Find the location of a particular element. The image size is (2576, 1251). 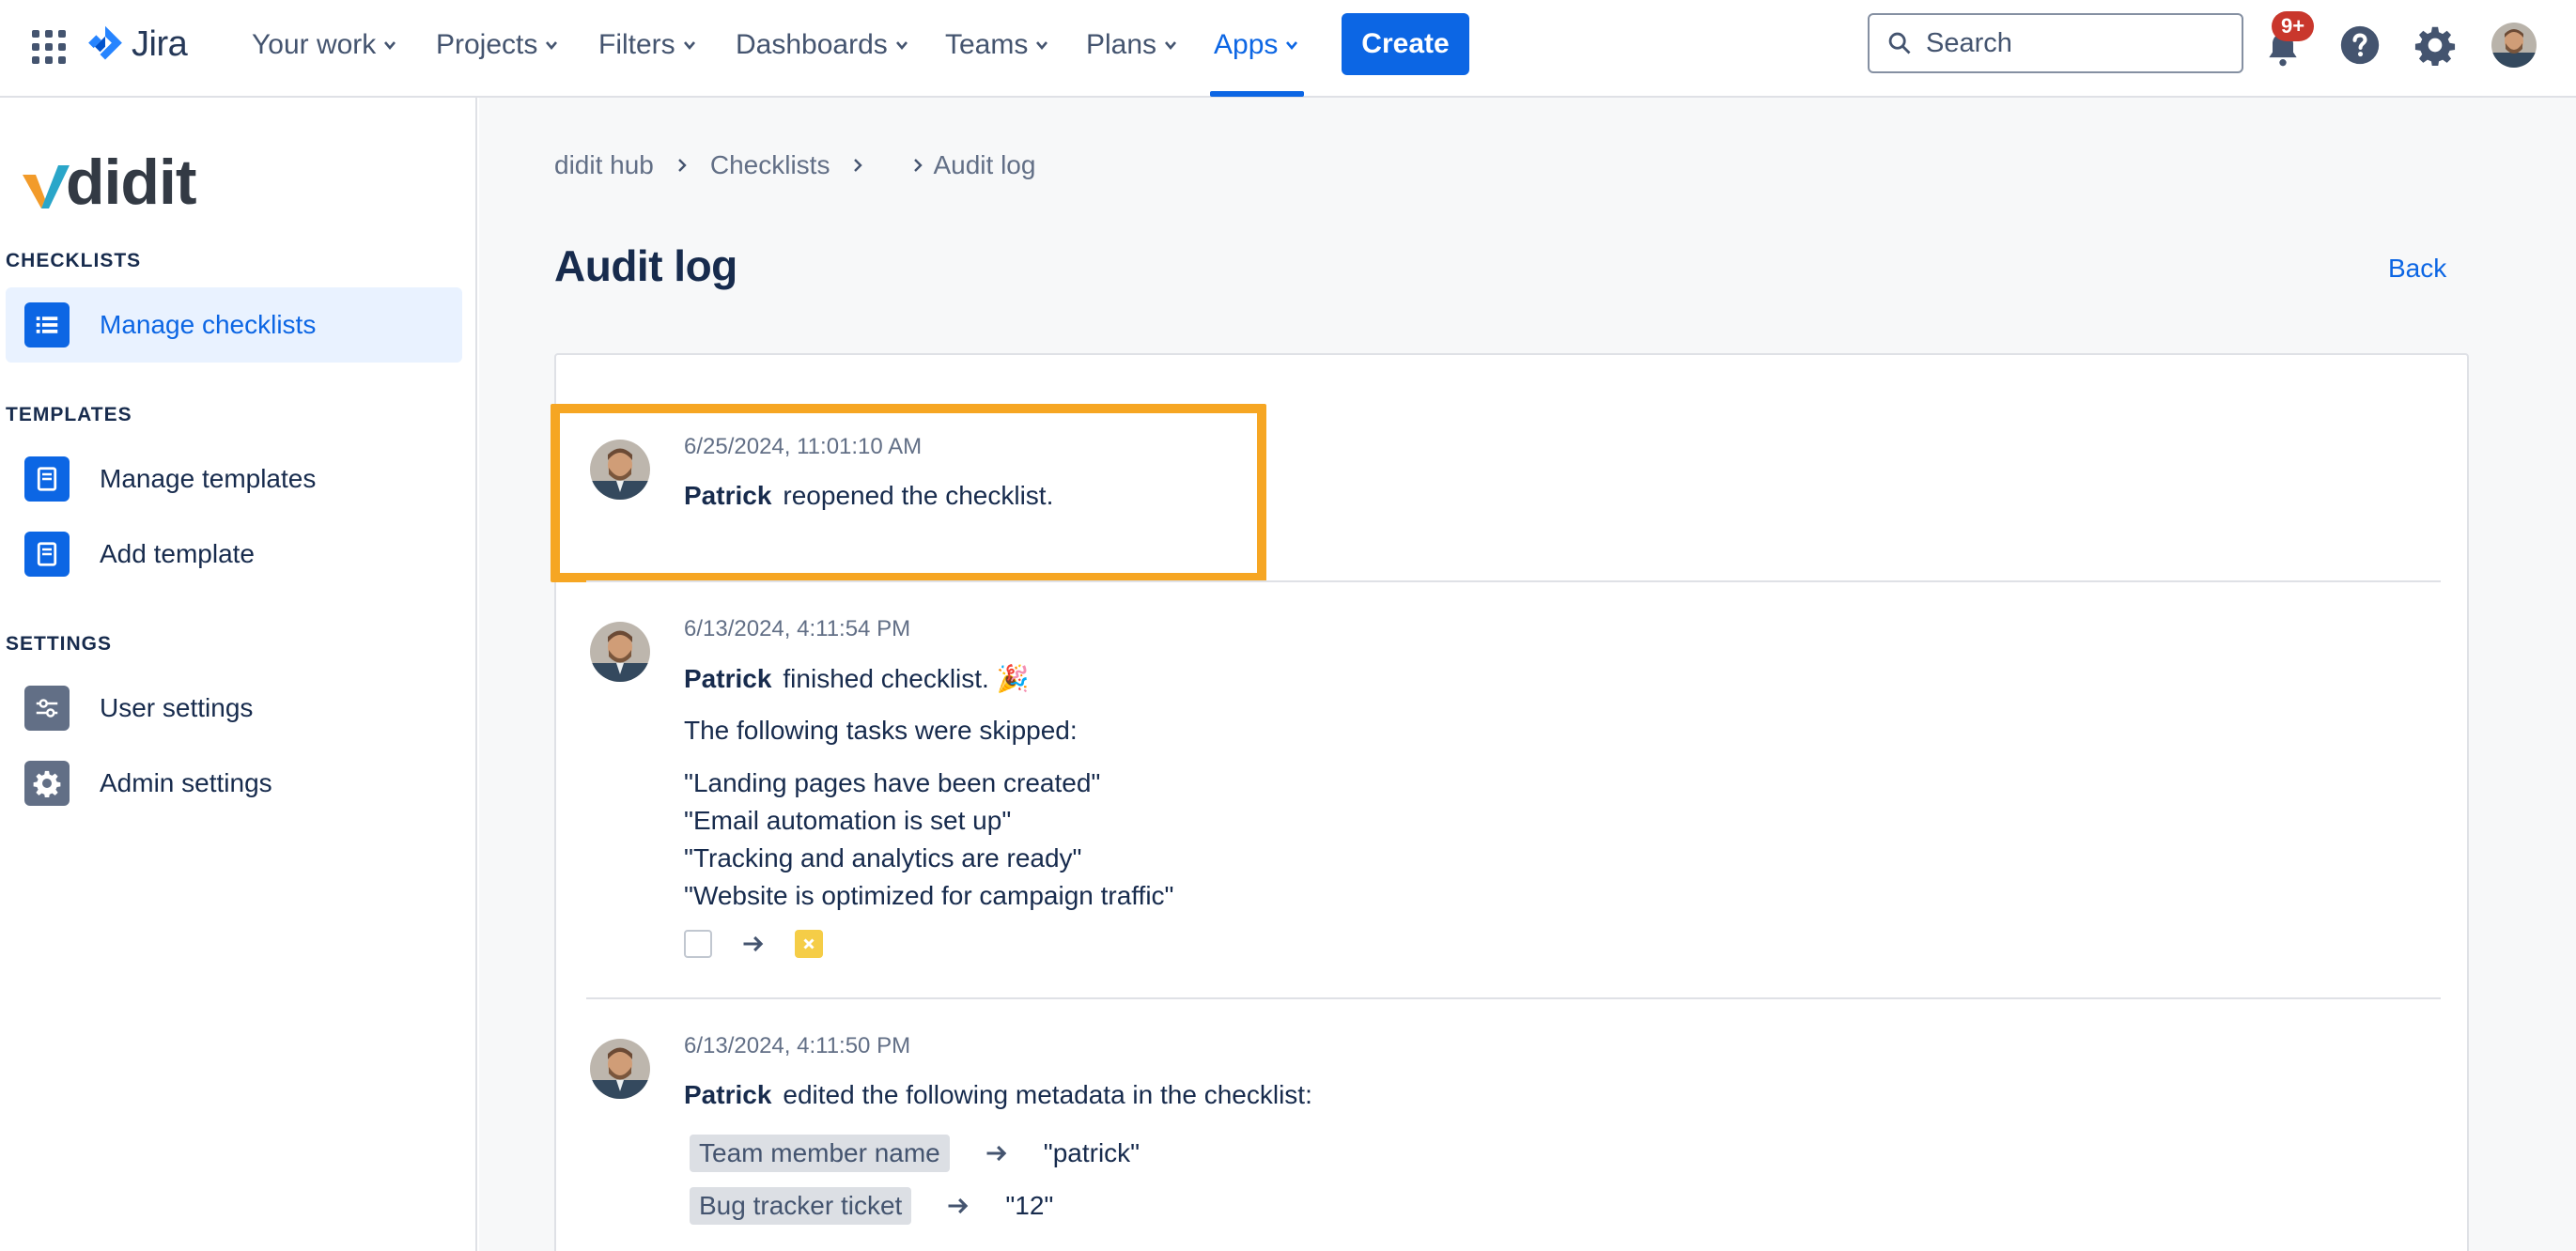

create-button: Create is located at coordinates (1405, 44).